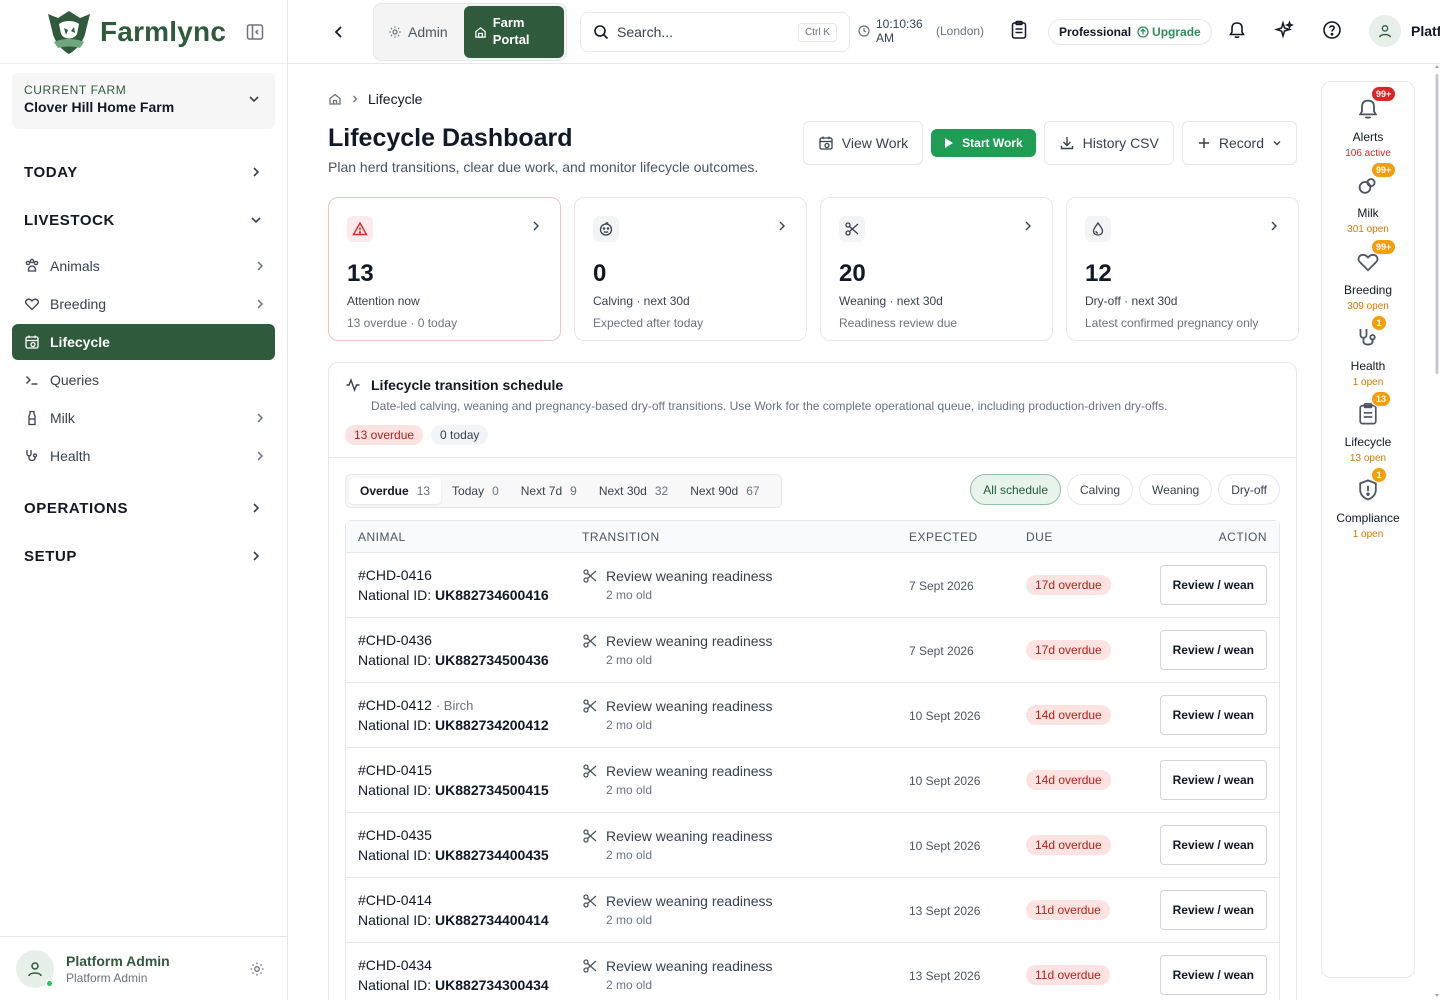 The height and width of the screenshot is (1000, 1440). What do you see at coordinates (143, 101) in the screenshot?
I see `farm-selector: CURRENT FARM Clover Hill Home Farm` at bounding box center [143, 101].